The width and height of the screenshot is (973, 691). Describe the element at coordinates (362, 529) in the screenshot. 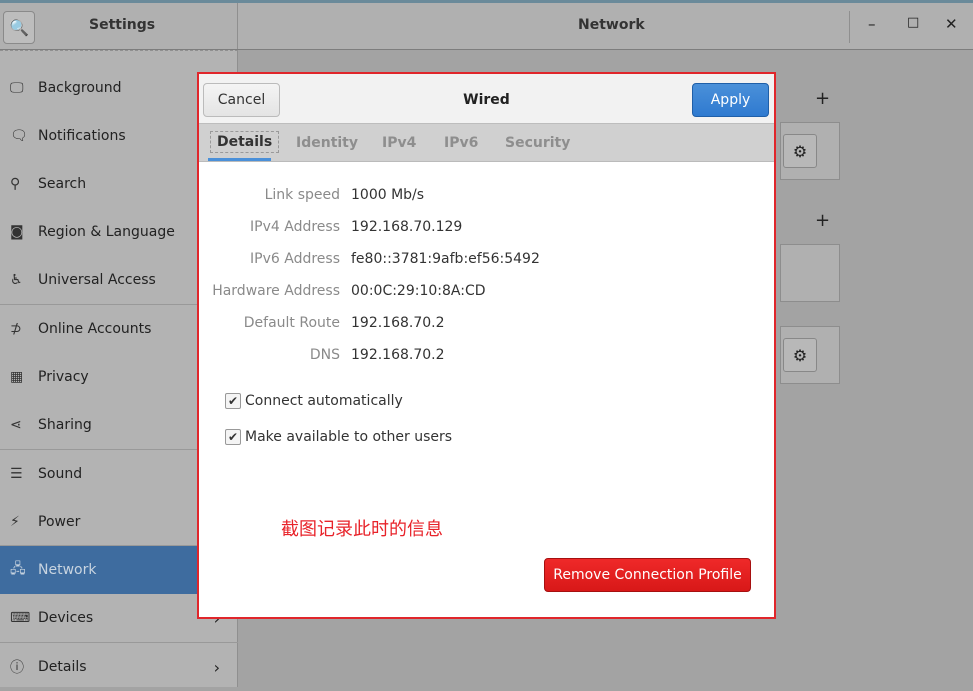

I see `annotation-text: 截图记录此时的信息` at that location.